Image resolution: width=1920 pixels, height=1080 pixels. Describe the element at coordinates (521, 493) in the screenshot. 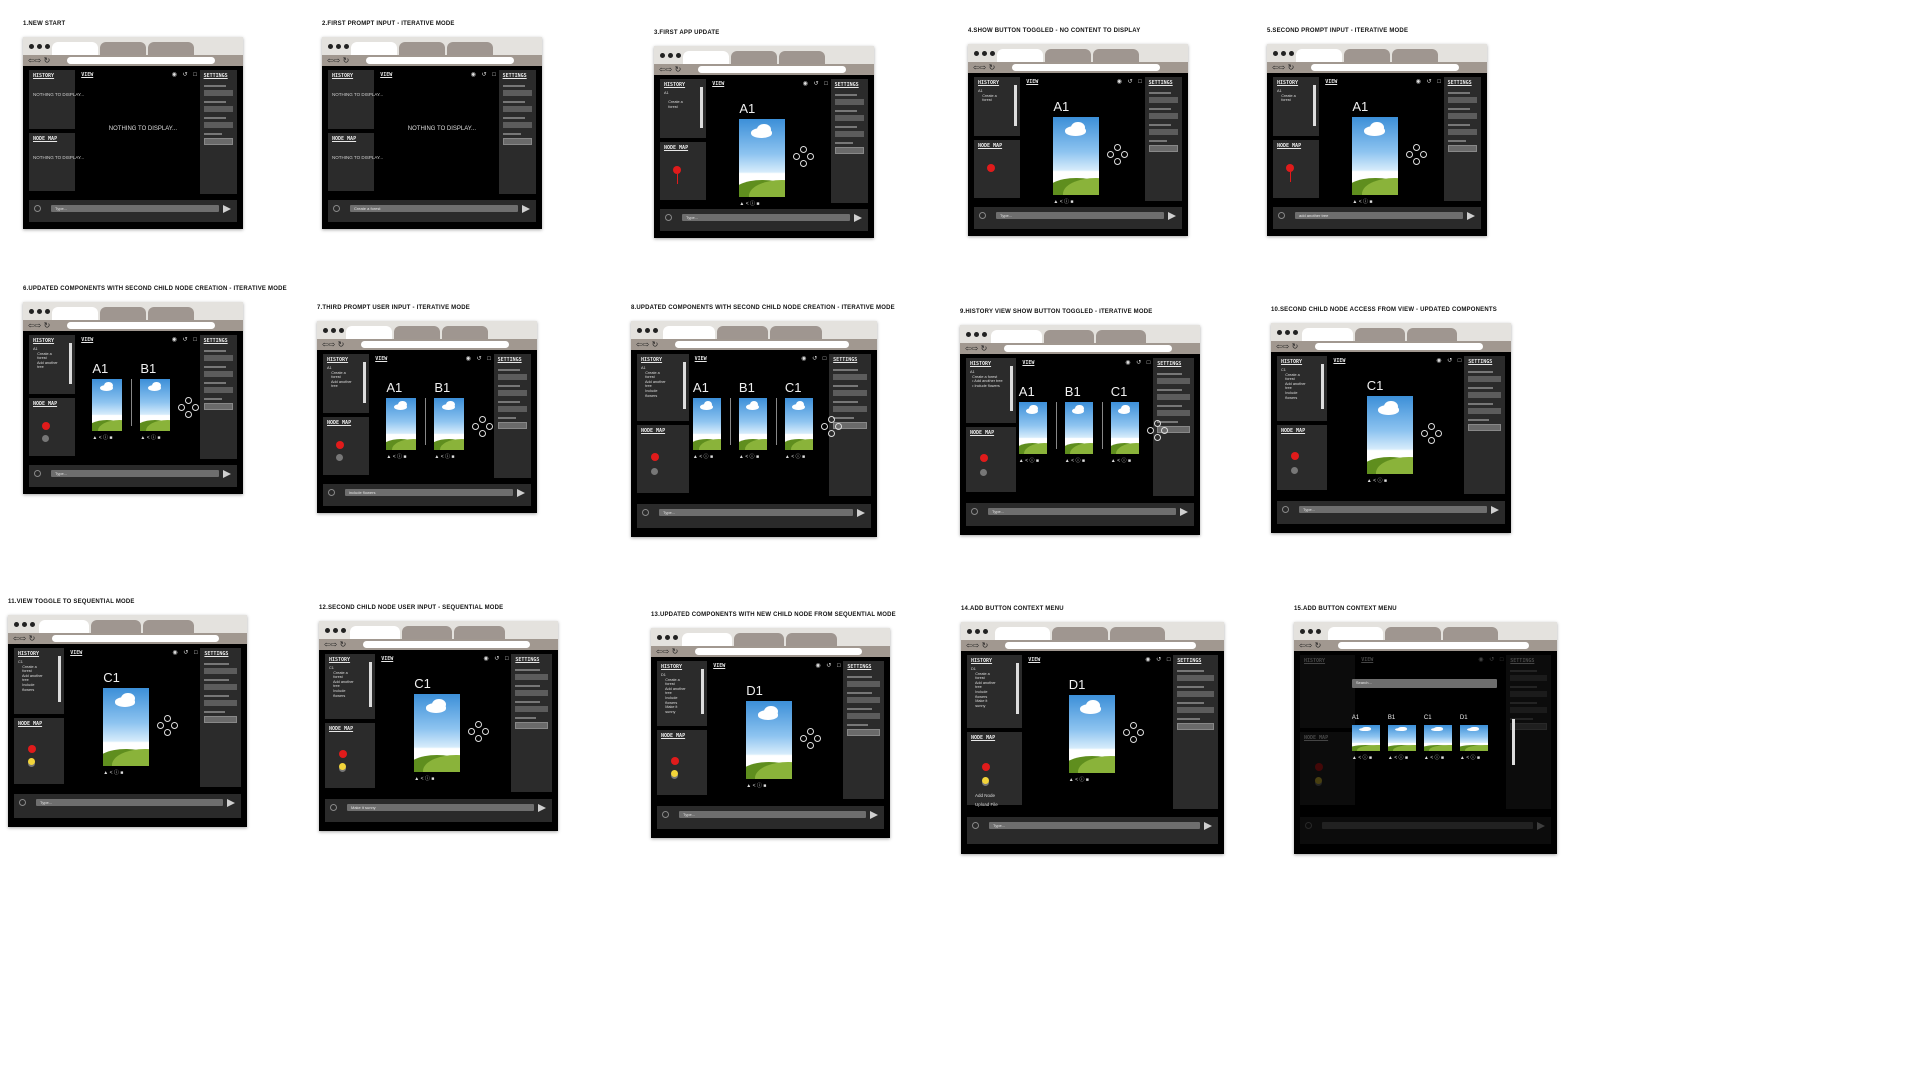

I see `send-icon` at that location.